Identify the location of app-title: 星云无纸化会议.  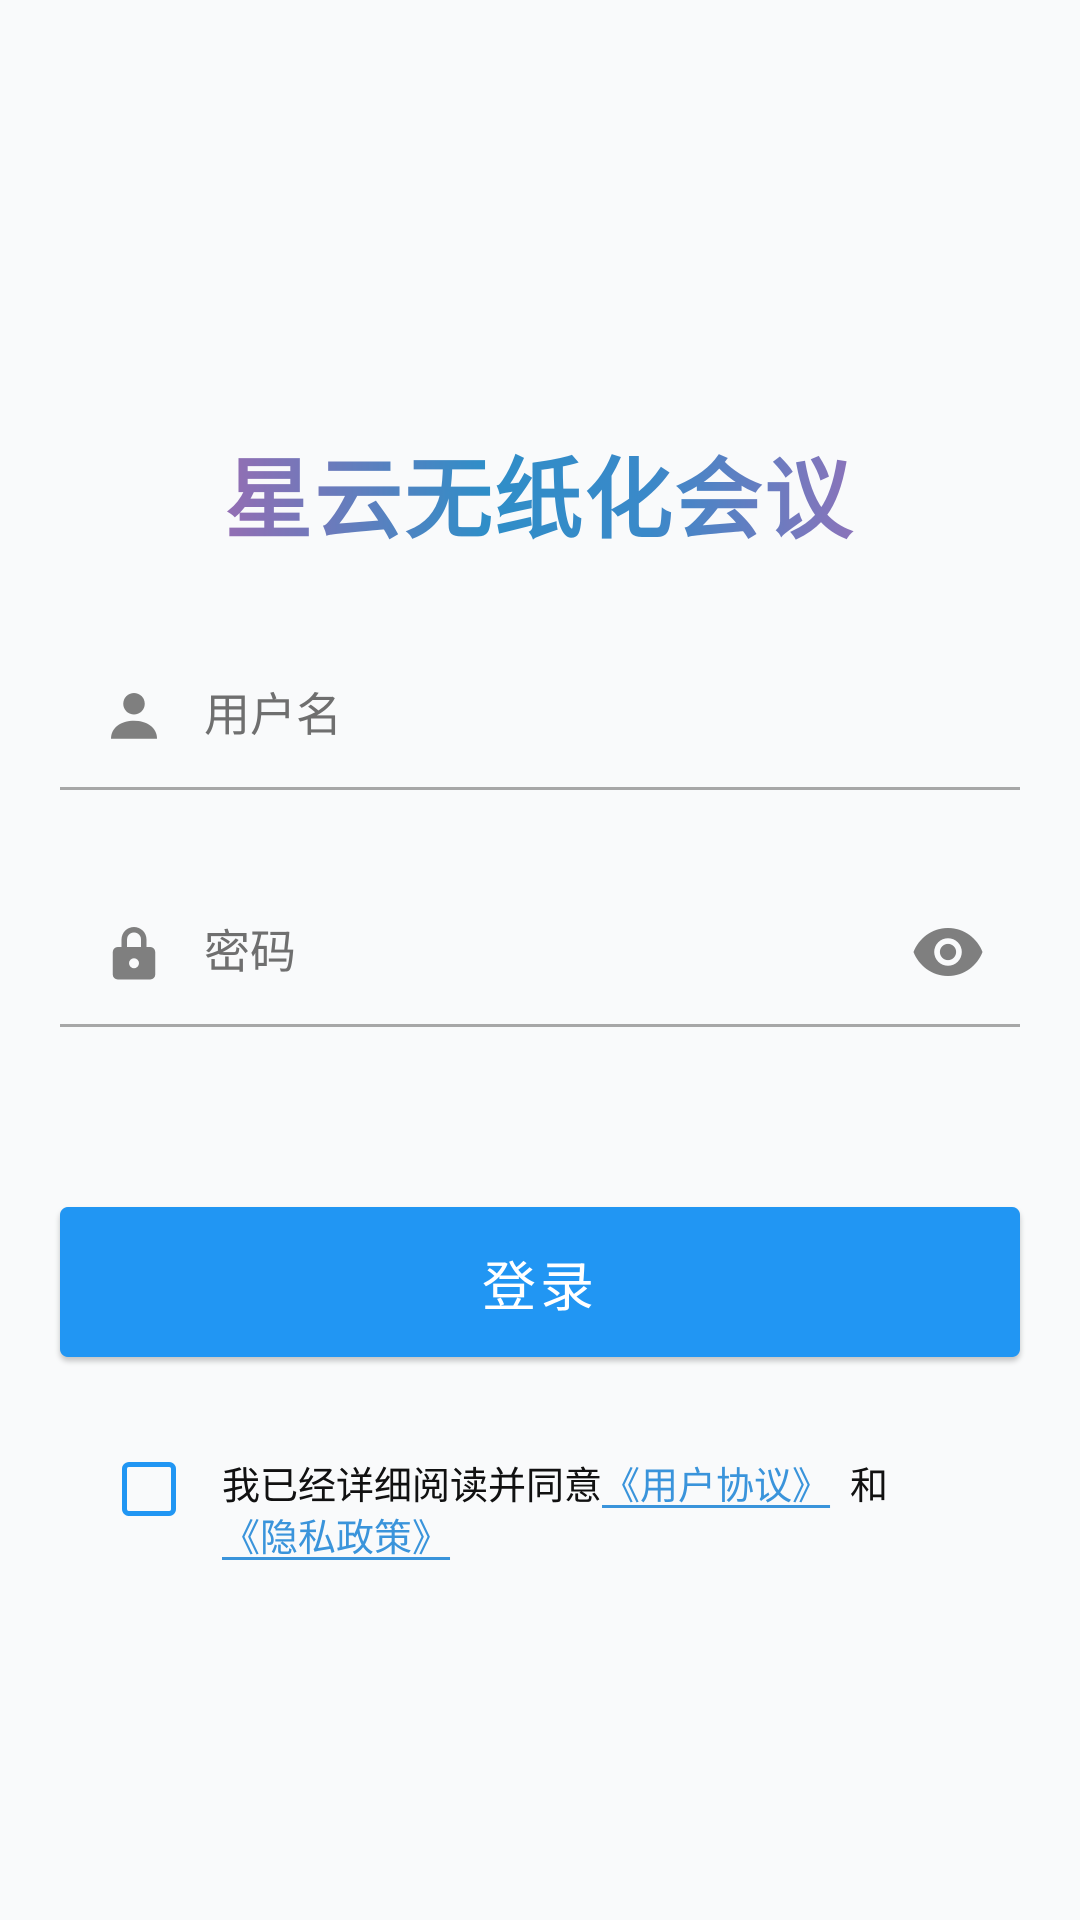
(540, 500).